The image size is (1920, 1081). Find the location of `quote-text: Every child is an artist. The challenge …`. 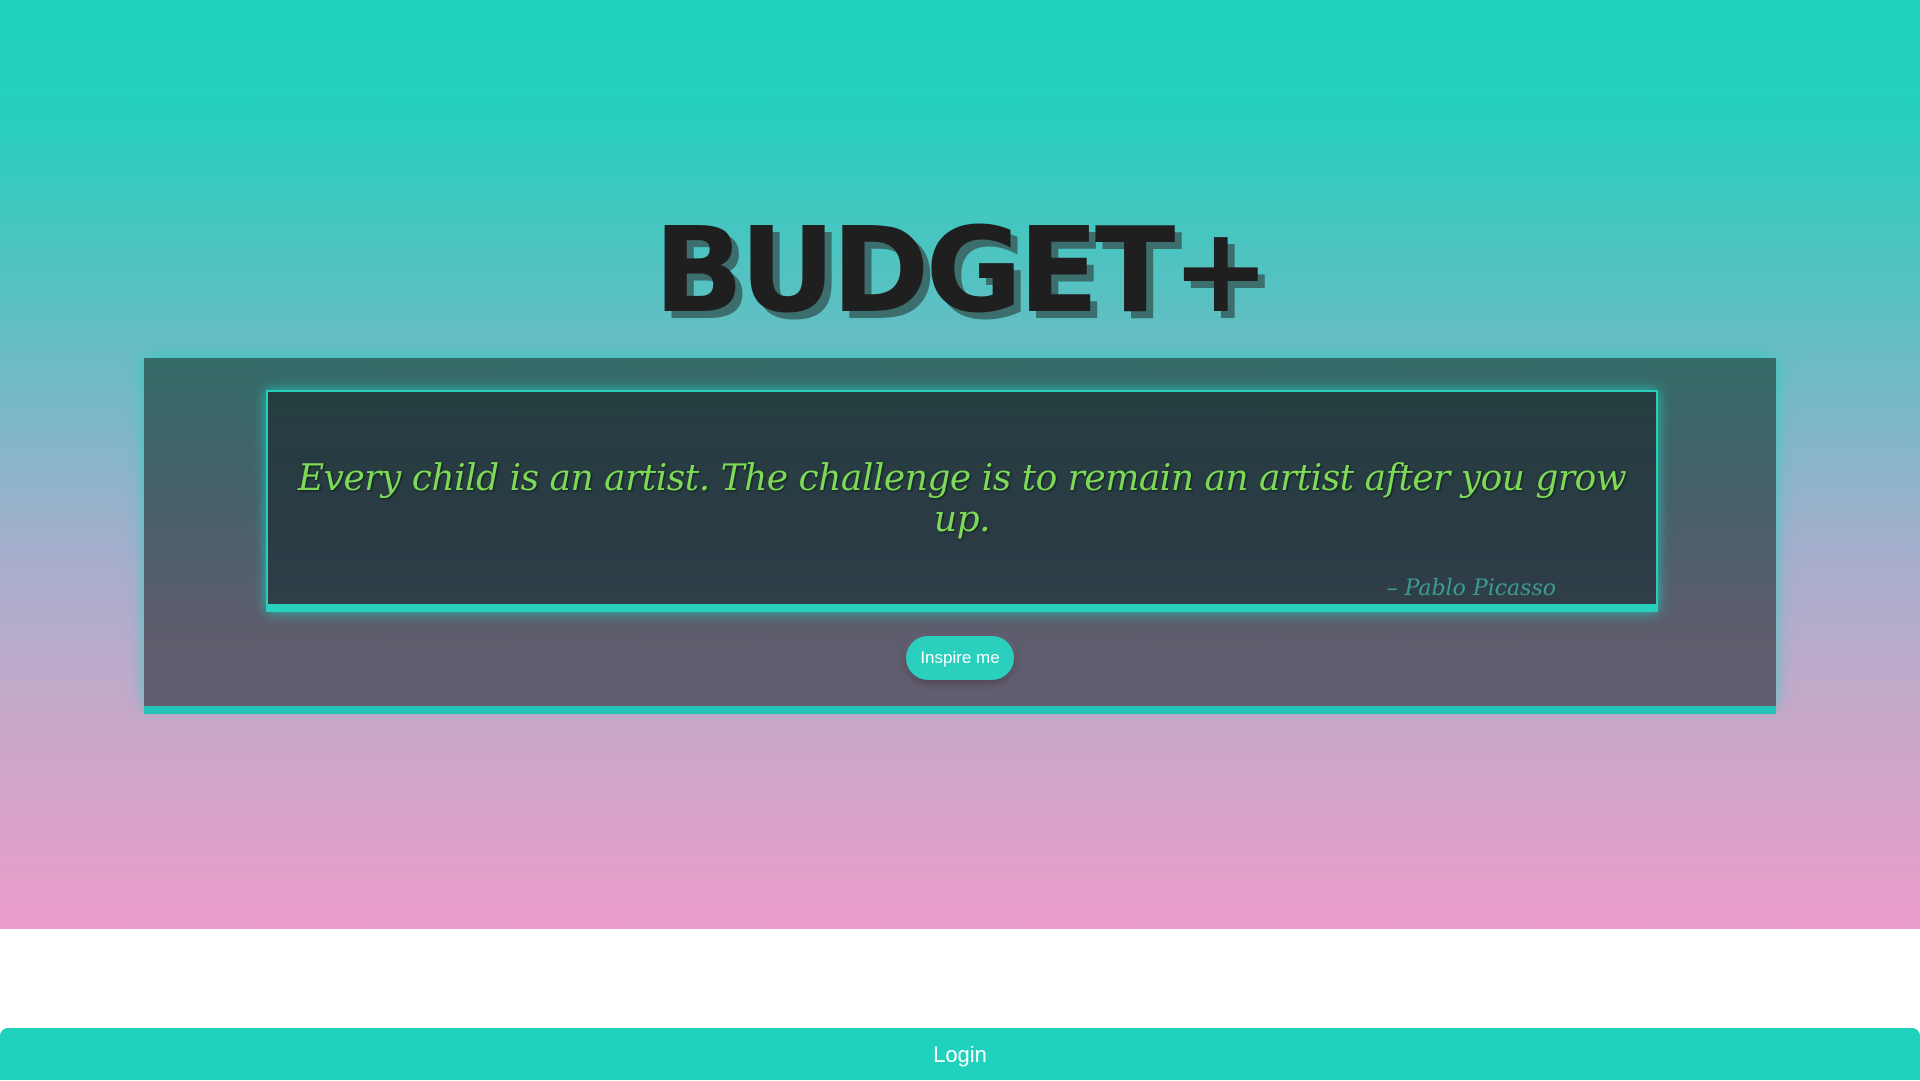

quote-text: Every child is an artist. The challenge … is located at coordinates (962, 499).